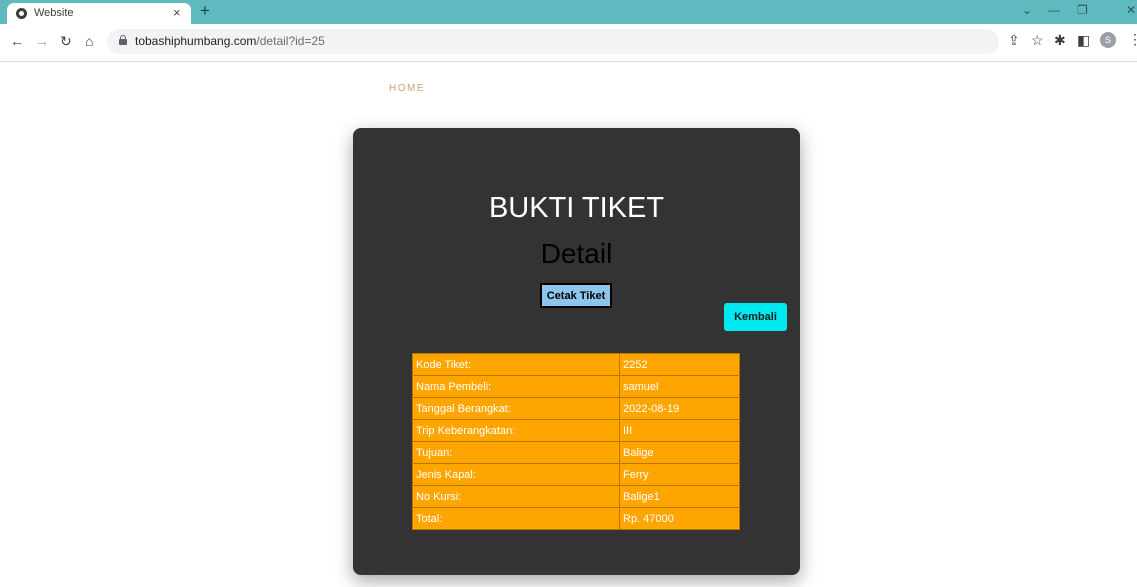 This screenshot has height=587, width=1137. What do you see at coordinates (679, 474) in the screenshot?
I see `row-value: Ferry` at bounding box center [679, 474].